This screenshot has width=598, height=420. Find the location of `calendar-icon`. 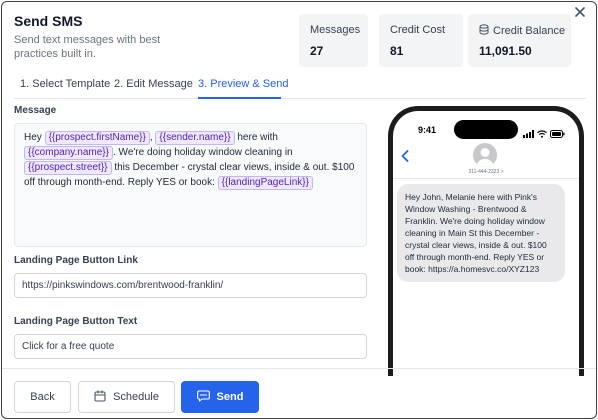

calendar-icon is located at coordinates (100, 397).